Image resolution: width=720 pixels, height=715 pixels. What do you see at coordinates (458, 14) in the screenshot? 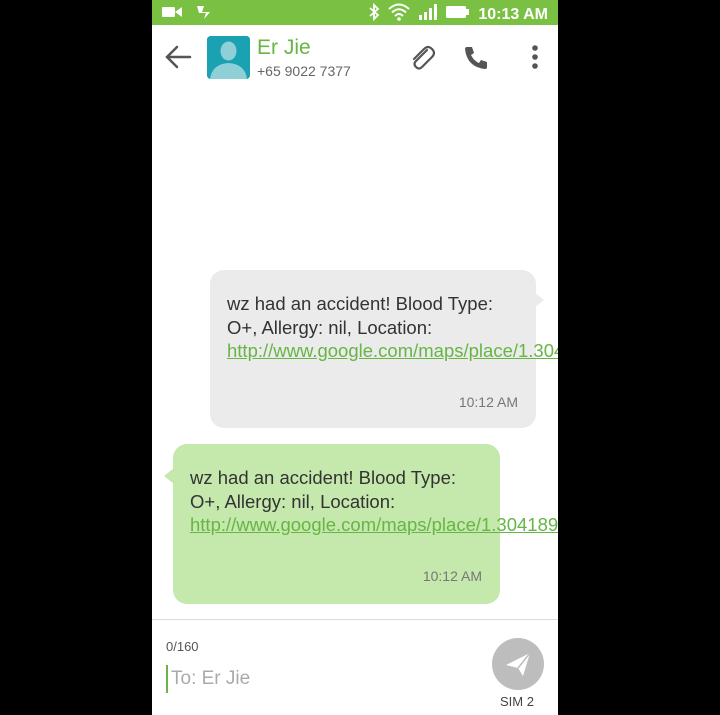
I see `battery-icon` at bounding box center [458, 14].